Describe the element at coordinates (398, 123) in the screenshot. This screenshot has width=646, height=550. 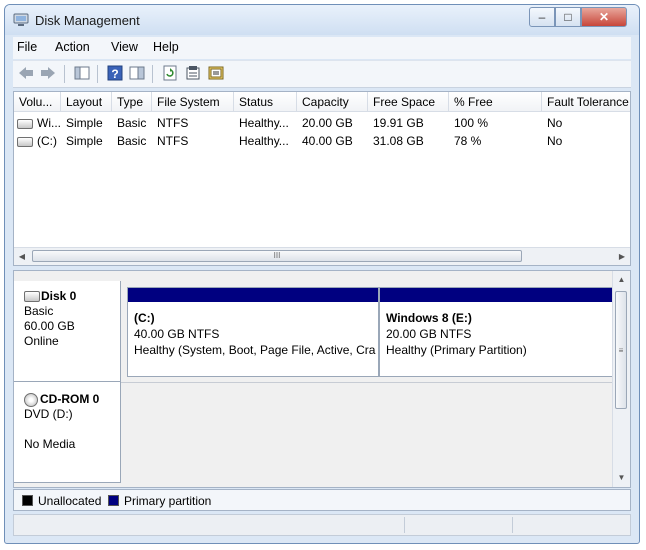
I see `free-space-cell: 19.91 GB` at that location.